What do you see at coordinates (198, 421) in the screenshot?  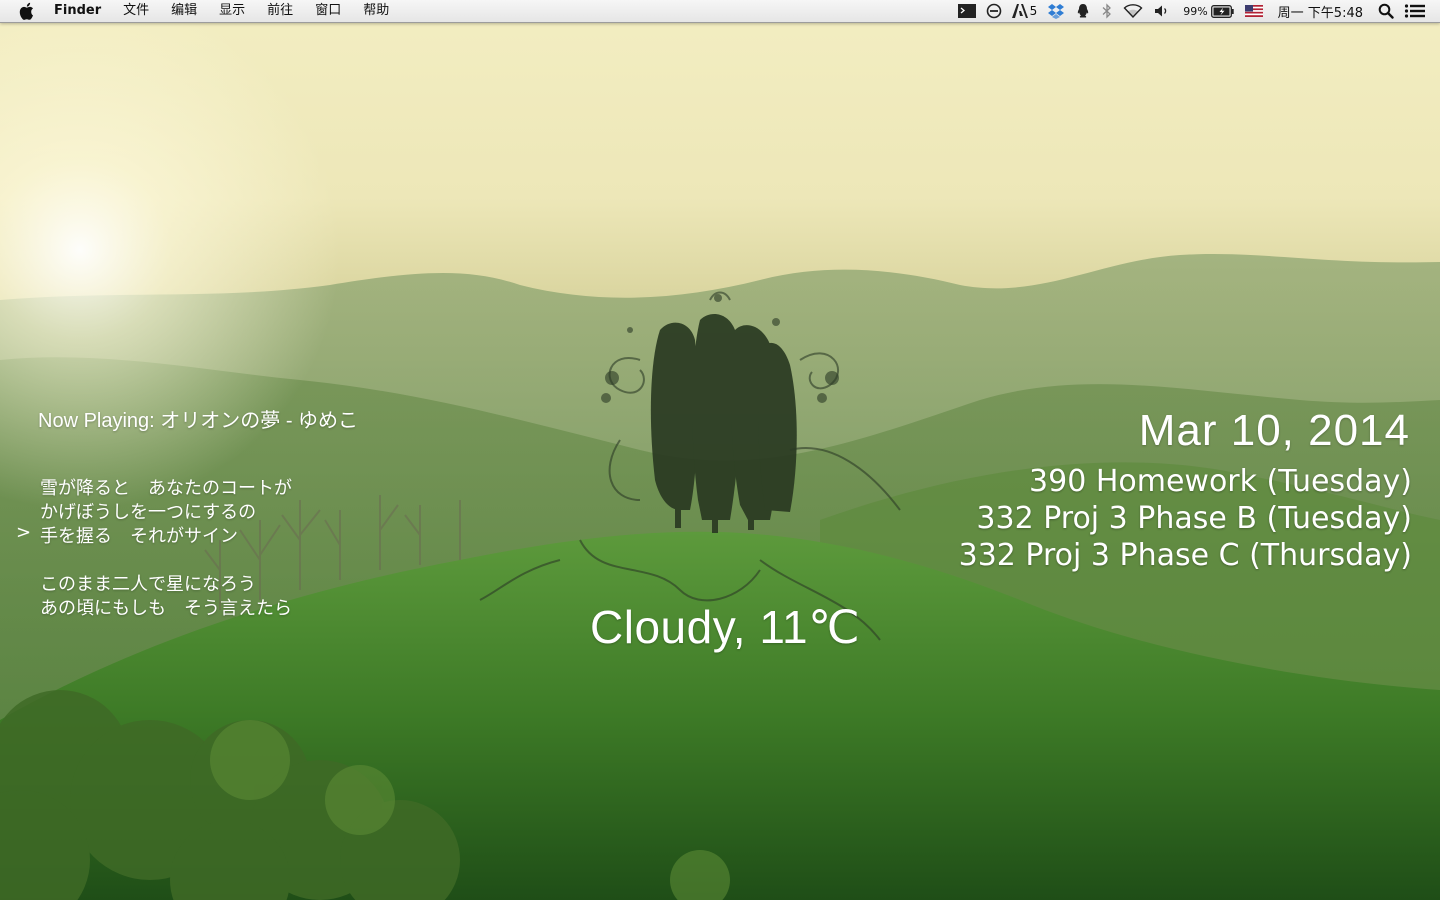 I see `now-playing-text: Now Playing: オリオンの夢 - ゆめこ` at bounding box center [198, 421].